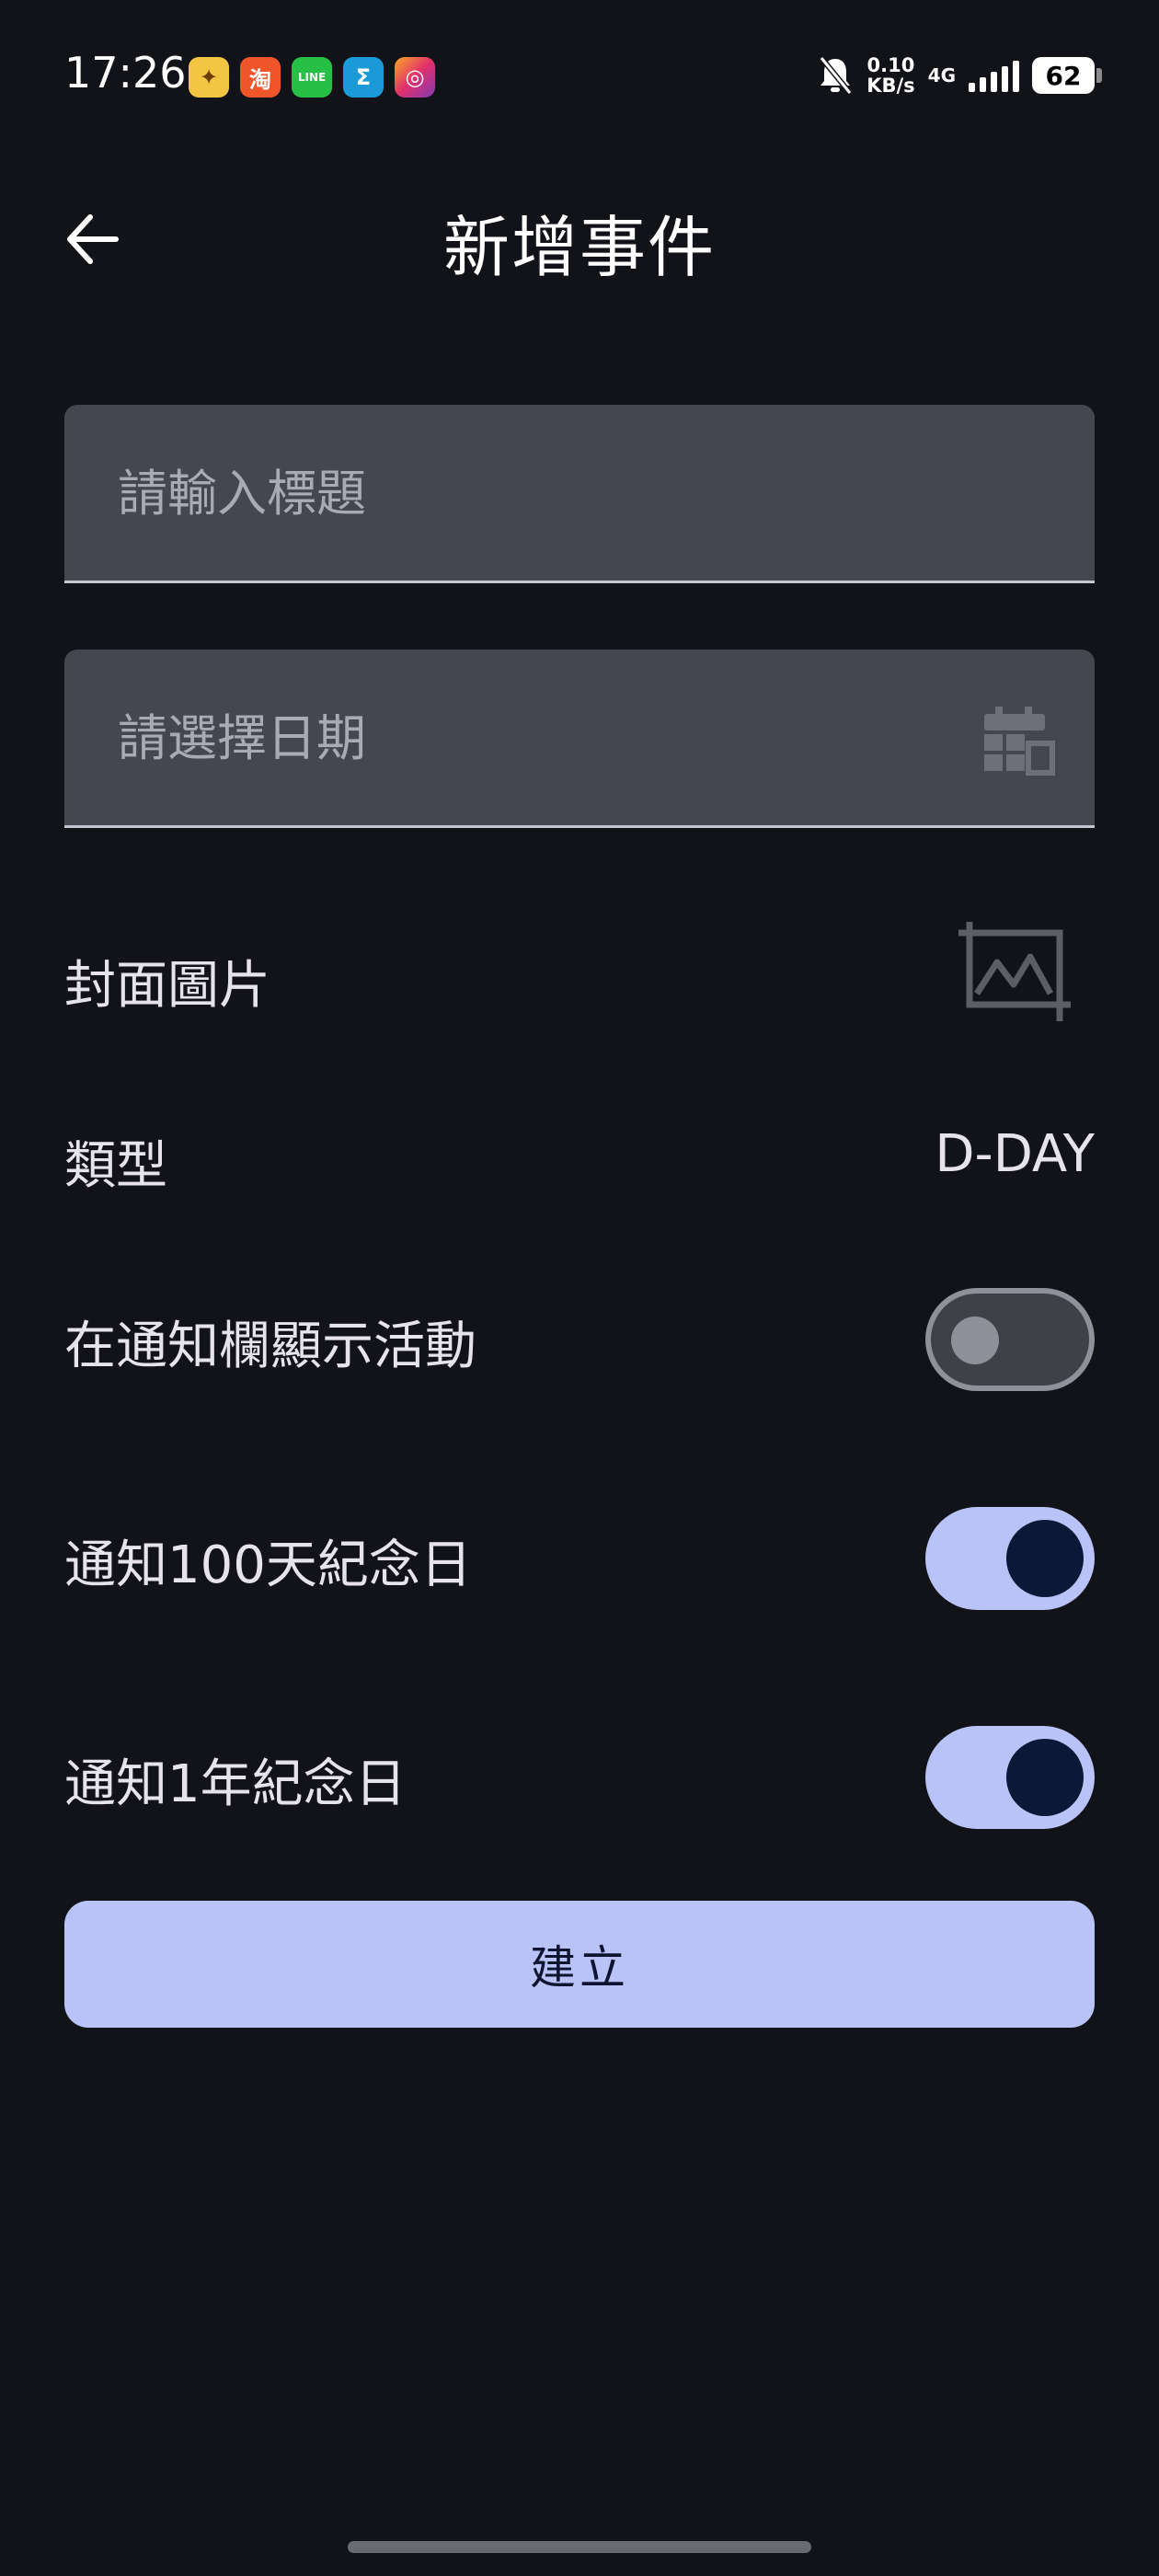 Image resolution: width=1159 pixels, height=2576 pixels. I want to click on battery-icon: 62, so click(1067, 75).